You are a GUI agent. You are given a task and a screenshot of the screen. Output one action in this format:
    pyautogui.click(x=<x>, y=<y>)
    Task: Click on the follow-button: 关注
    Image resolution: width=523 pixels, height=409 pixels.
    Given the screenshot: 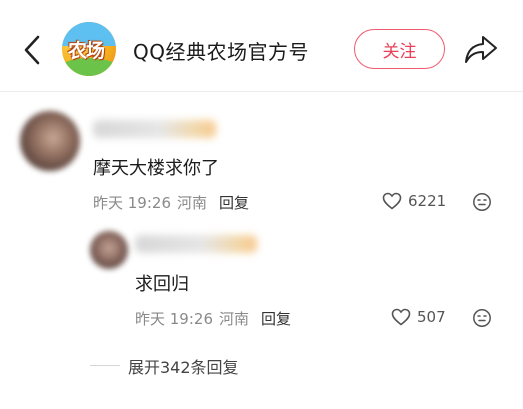 What is the action you would take?
    pyautogui.click(x=399, y=49)
    